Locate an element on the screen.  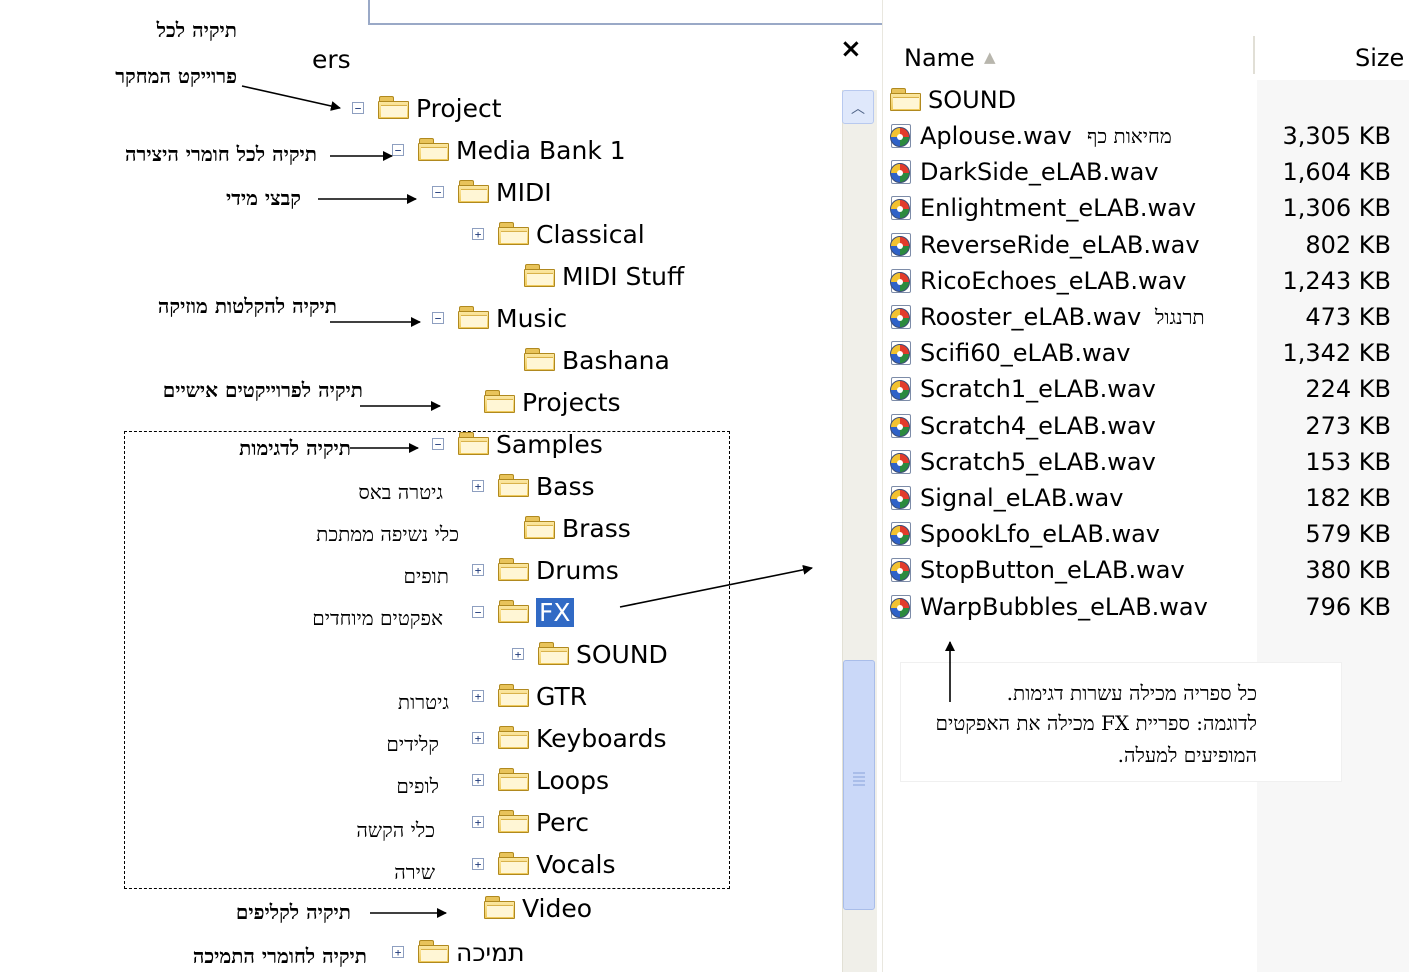
tree-node-project: − Project is located at coordinates (427, 108).